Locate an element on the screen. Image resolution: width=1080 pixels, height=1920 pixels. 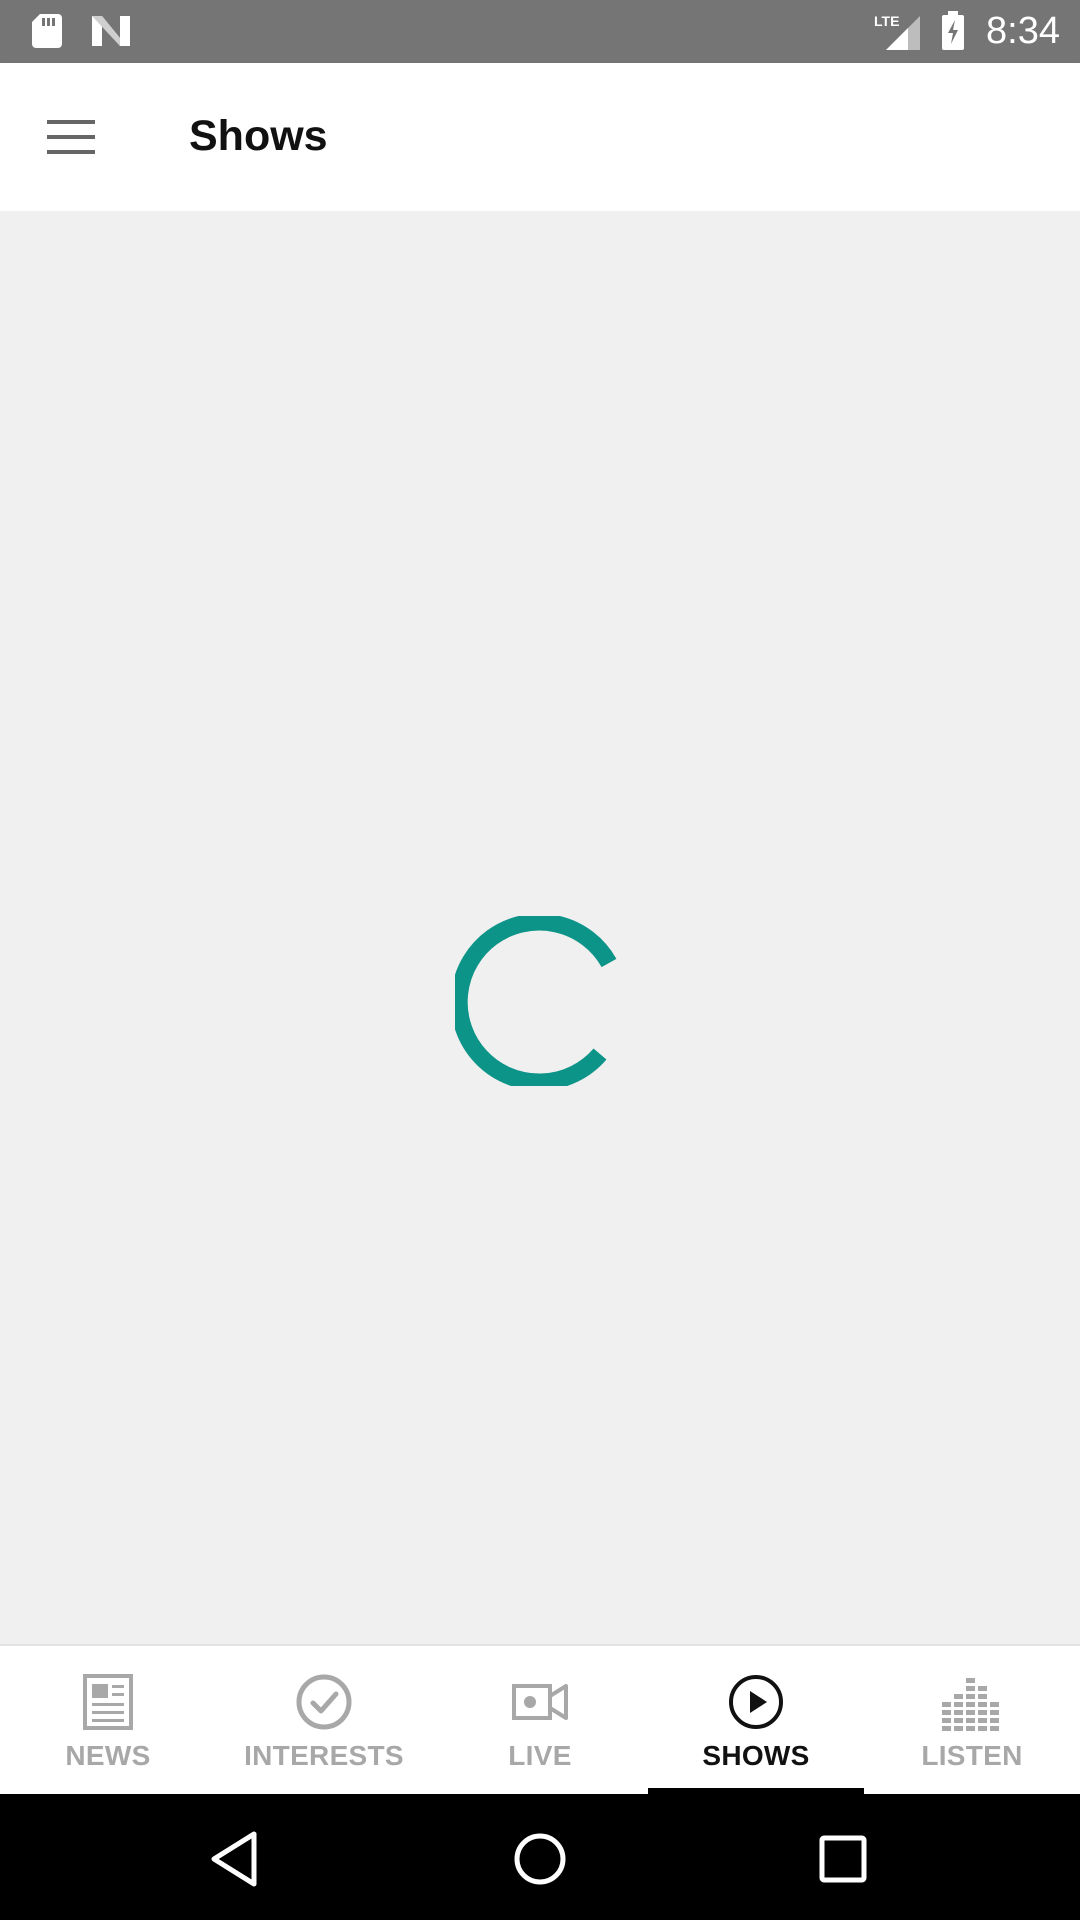
tab-shows-label: SHOWS is located at coordinates (756, 1755).